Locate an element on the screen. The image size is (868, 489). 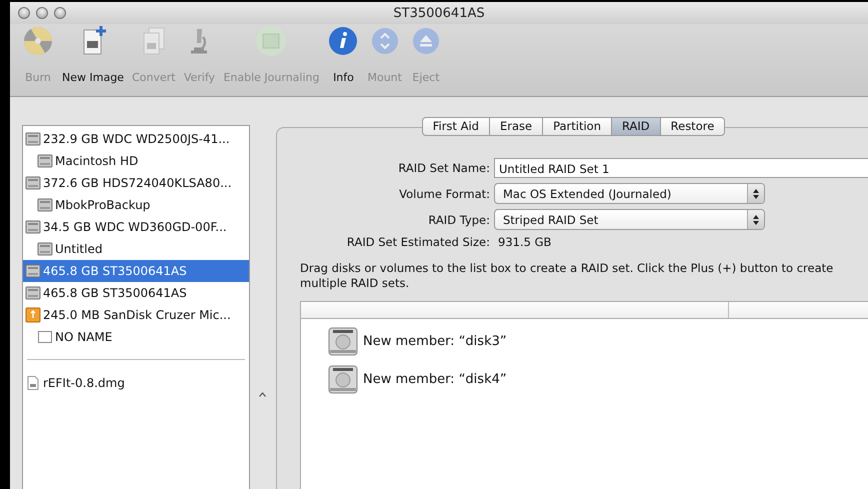
tab: Partition is located at coordinates (577, 126).